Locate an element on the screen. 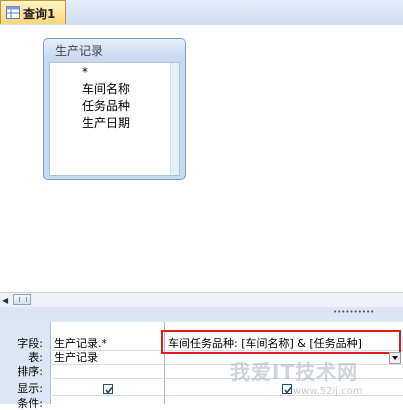 Image resolution: width=403 pixels, height=410 pixels. pane-splitter: •••••••••• is located at coordinates (201, 312).